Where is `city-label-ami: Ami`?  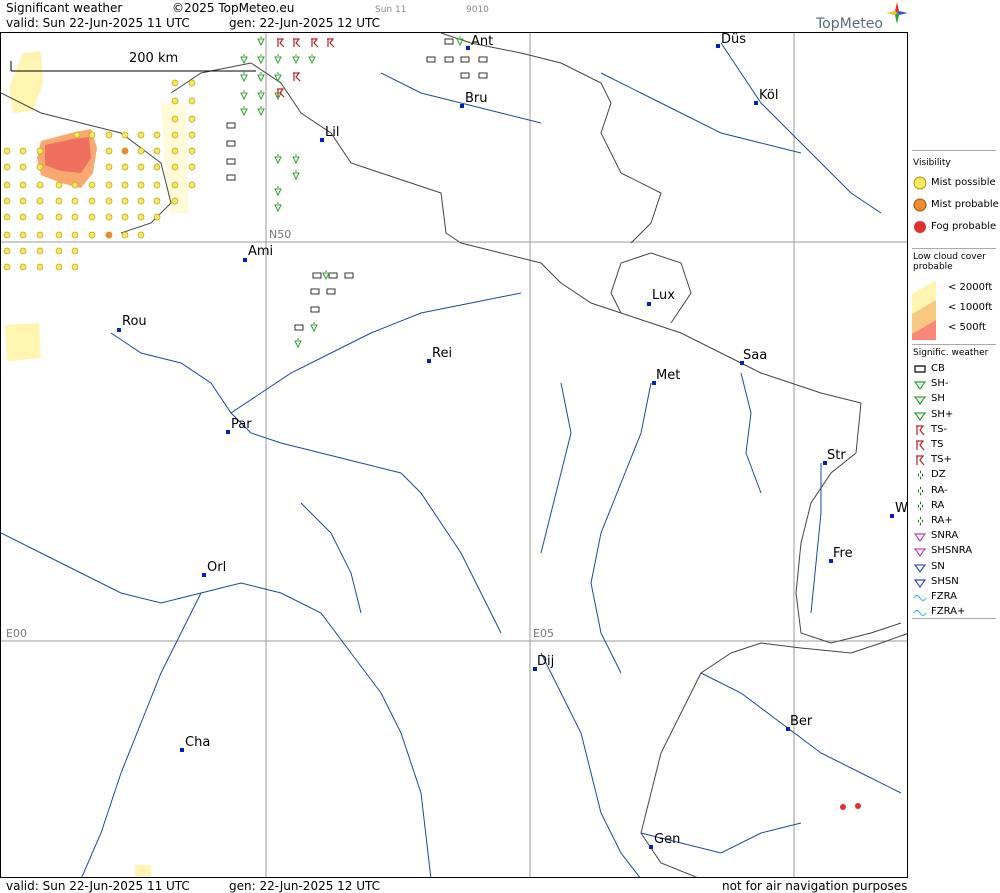 city-label-ami: Ami is located at coordinates (261, 251).